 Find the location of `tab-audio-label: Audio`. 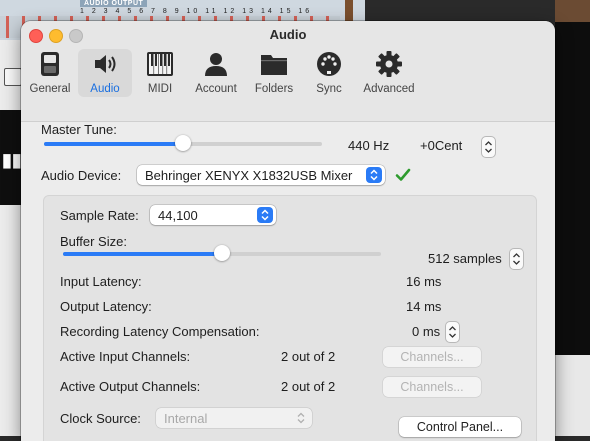

tab-audio-label: Audio is located at coordinates (105, 89).